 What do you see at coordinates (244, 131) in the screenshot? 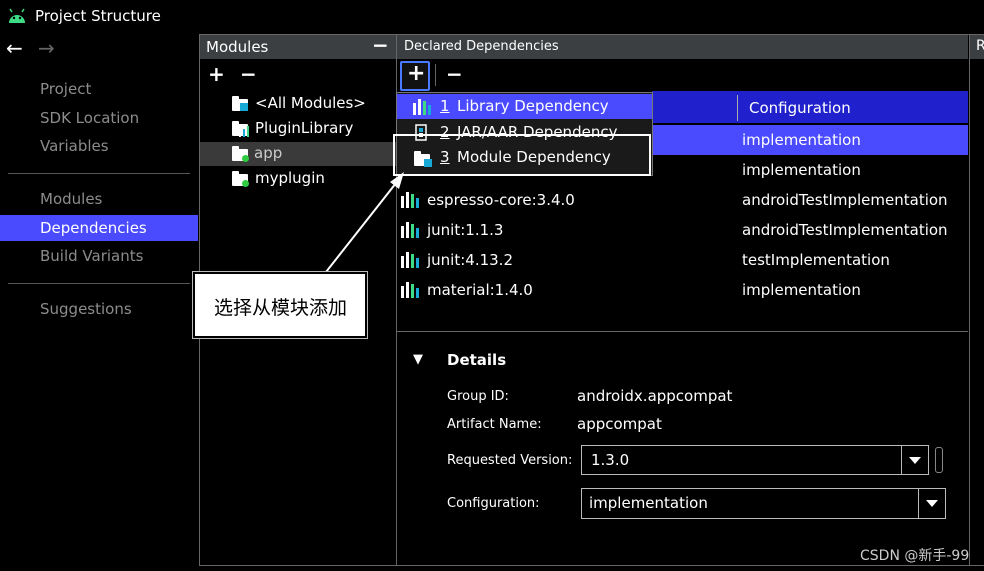
I see `library-badge-icon` at bounding box center [244, 131].